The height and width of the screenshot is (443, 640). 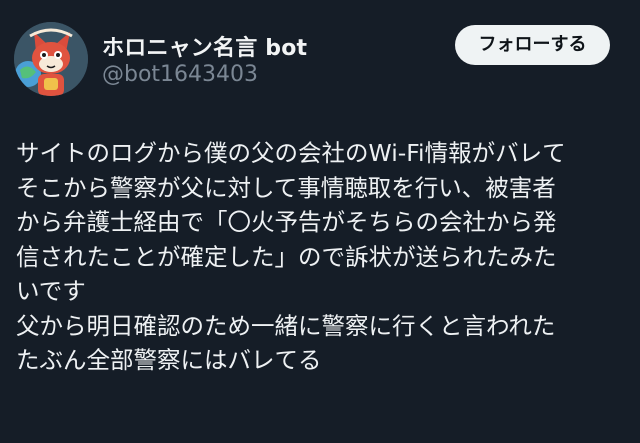 I want to click on user-handle: @bot1643403, so click(x=180, y=74).